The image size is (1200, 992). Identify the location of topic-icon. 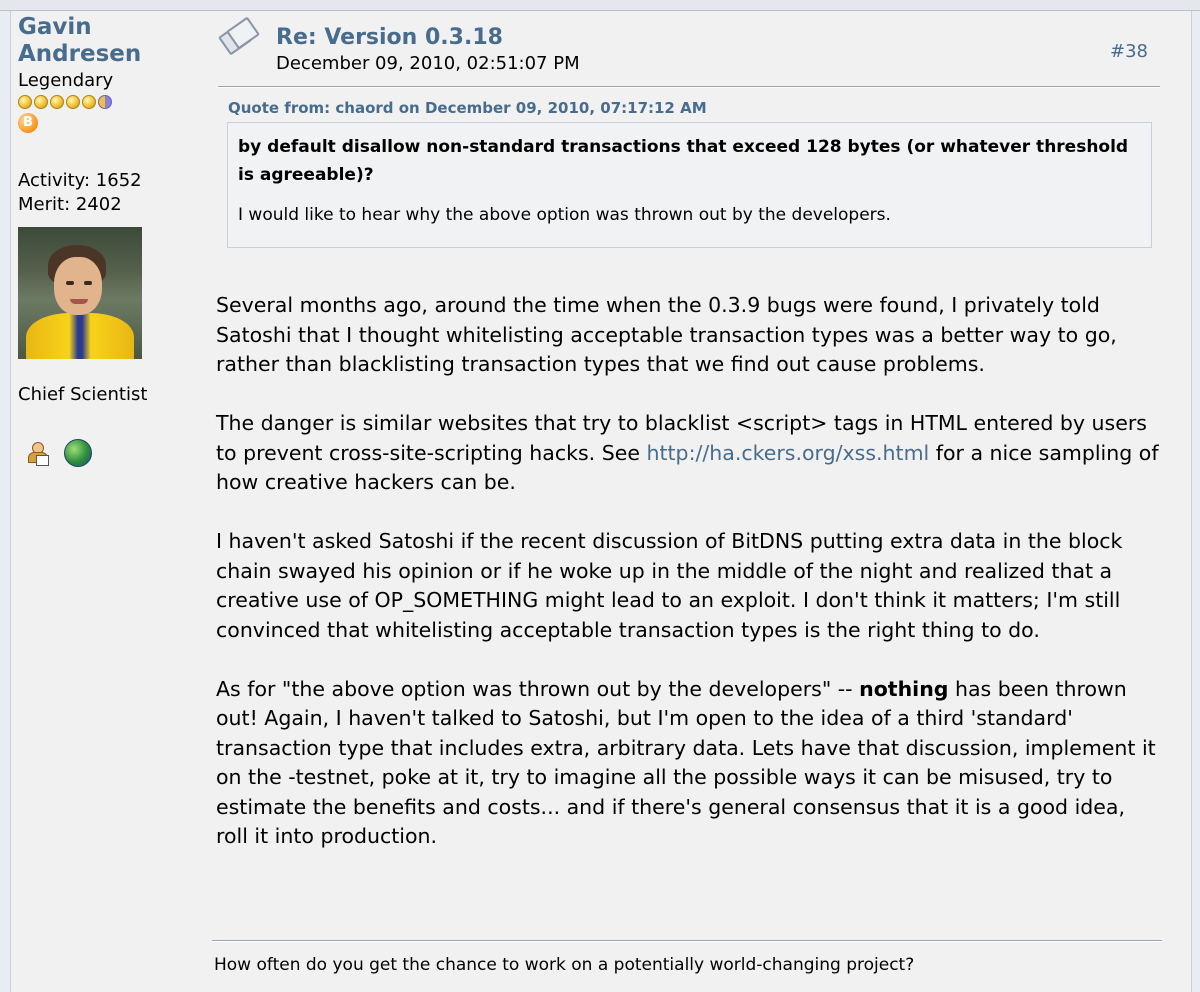
(239, 36).